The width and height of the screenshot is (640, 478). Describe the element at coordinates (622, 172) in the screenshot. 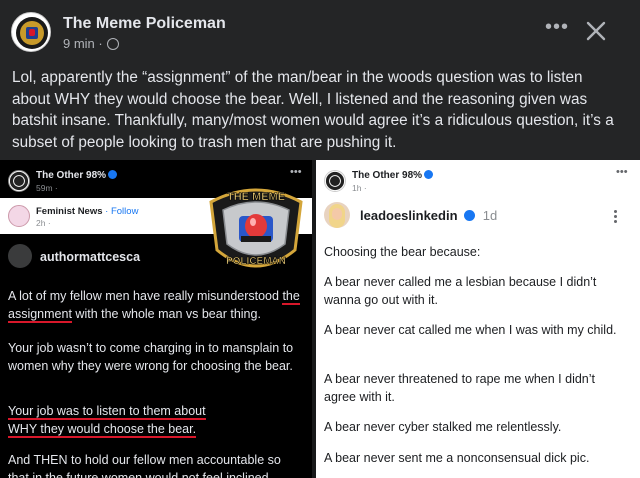

I see `right-more-icon: •••` at that location.